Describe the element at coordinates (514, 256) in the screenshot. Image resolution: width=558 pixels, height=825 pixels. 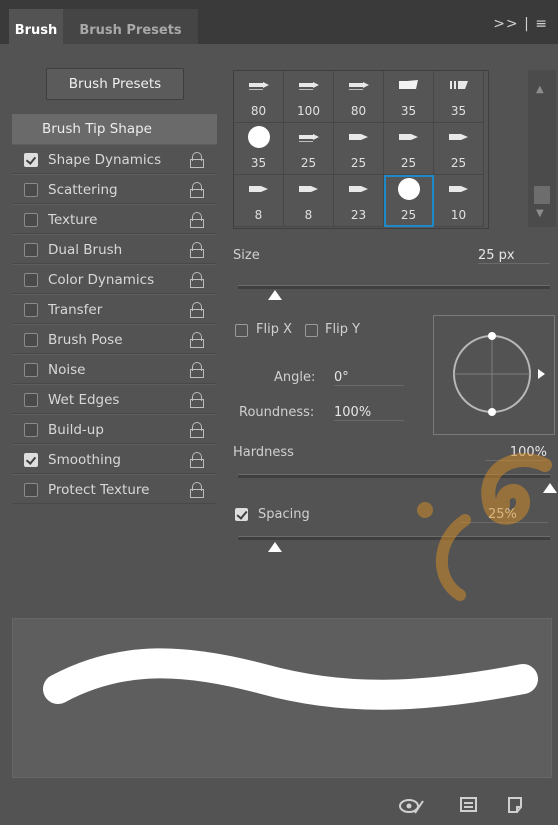
I see `size-value: 25 px` at that location.